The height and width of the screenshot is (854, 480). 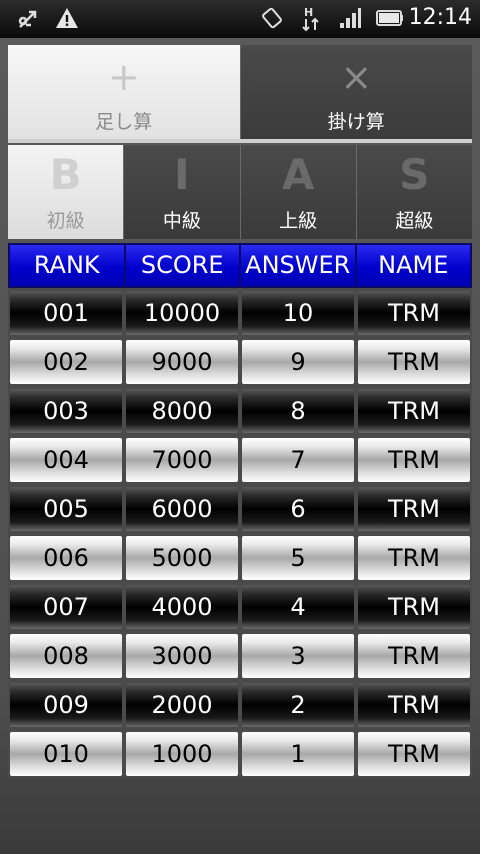 I want to click on hspa-data-icon: H, so click(x=311, y=19).